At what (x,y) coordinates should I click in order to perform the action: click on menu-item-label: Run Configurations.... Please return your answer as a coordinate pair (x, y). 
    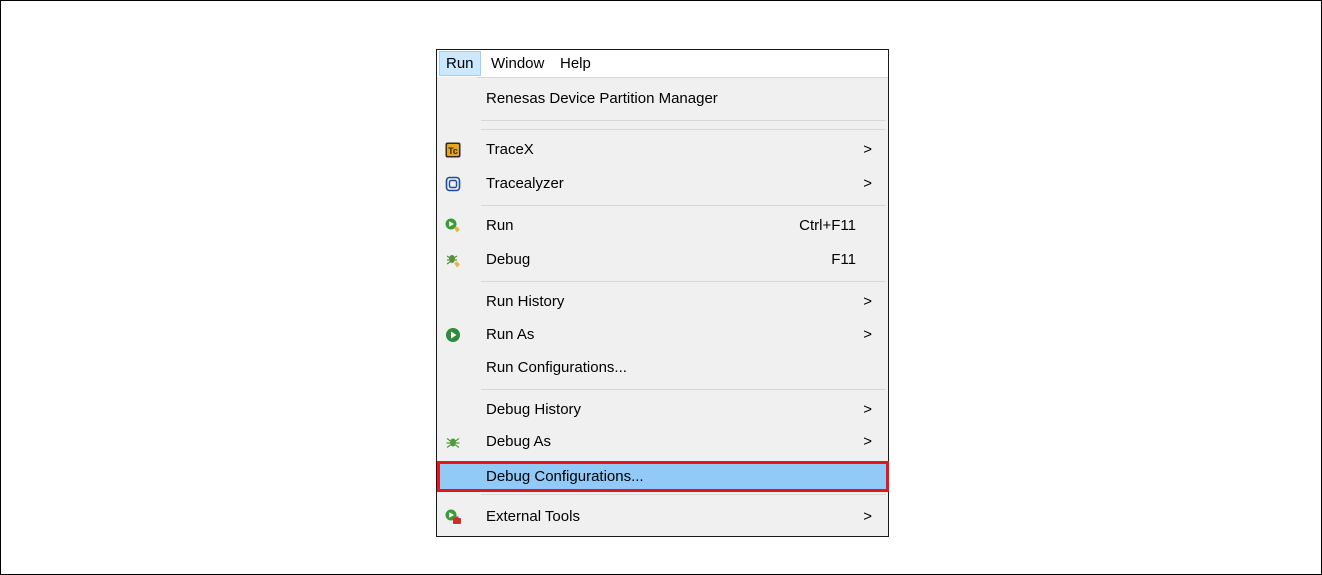
    Looking at the image, I should click on (556, 367).